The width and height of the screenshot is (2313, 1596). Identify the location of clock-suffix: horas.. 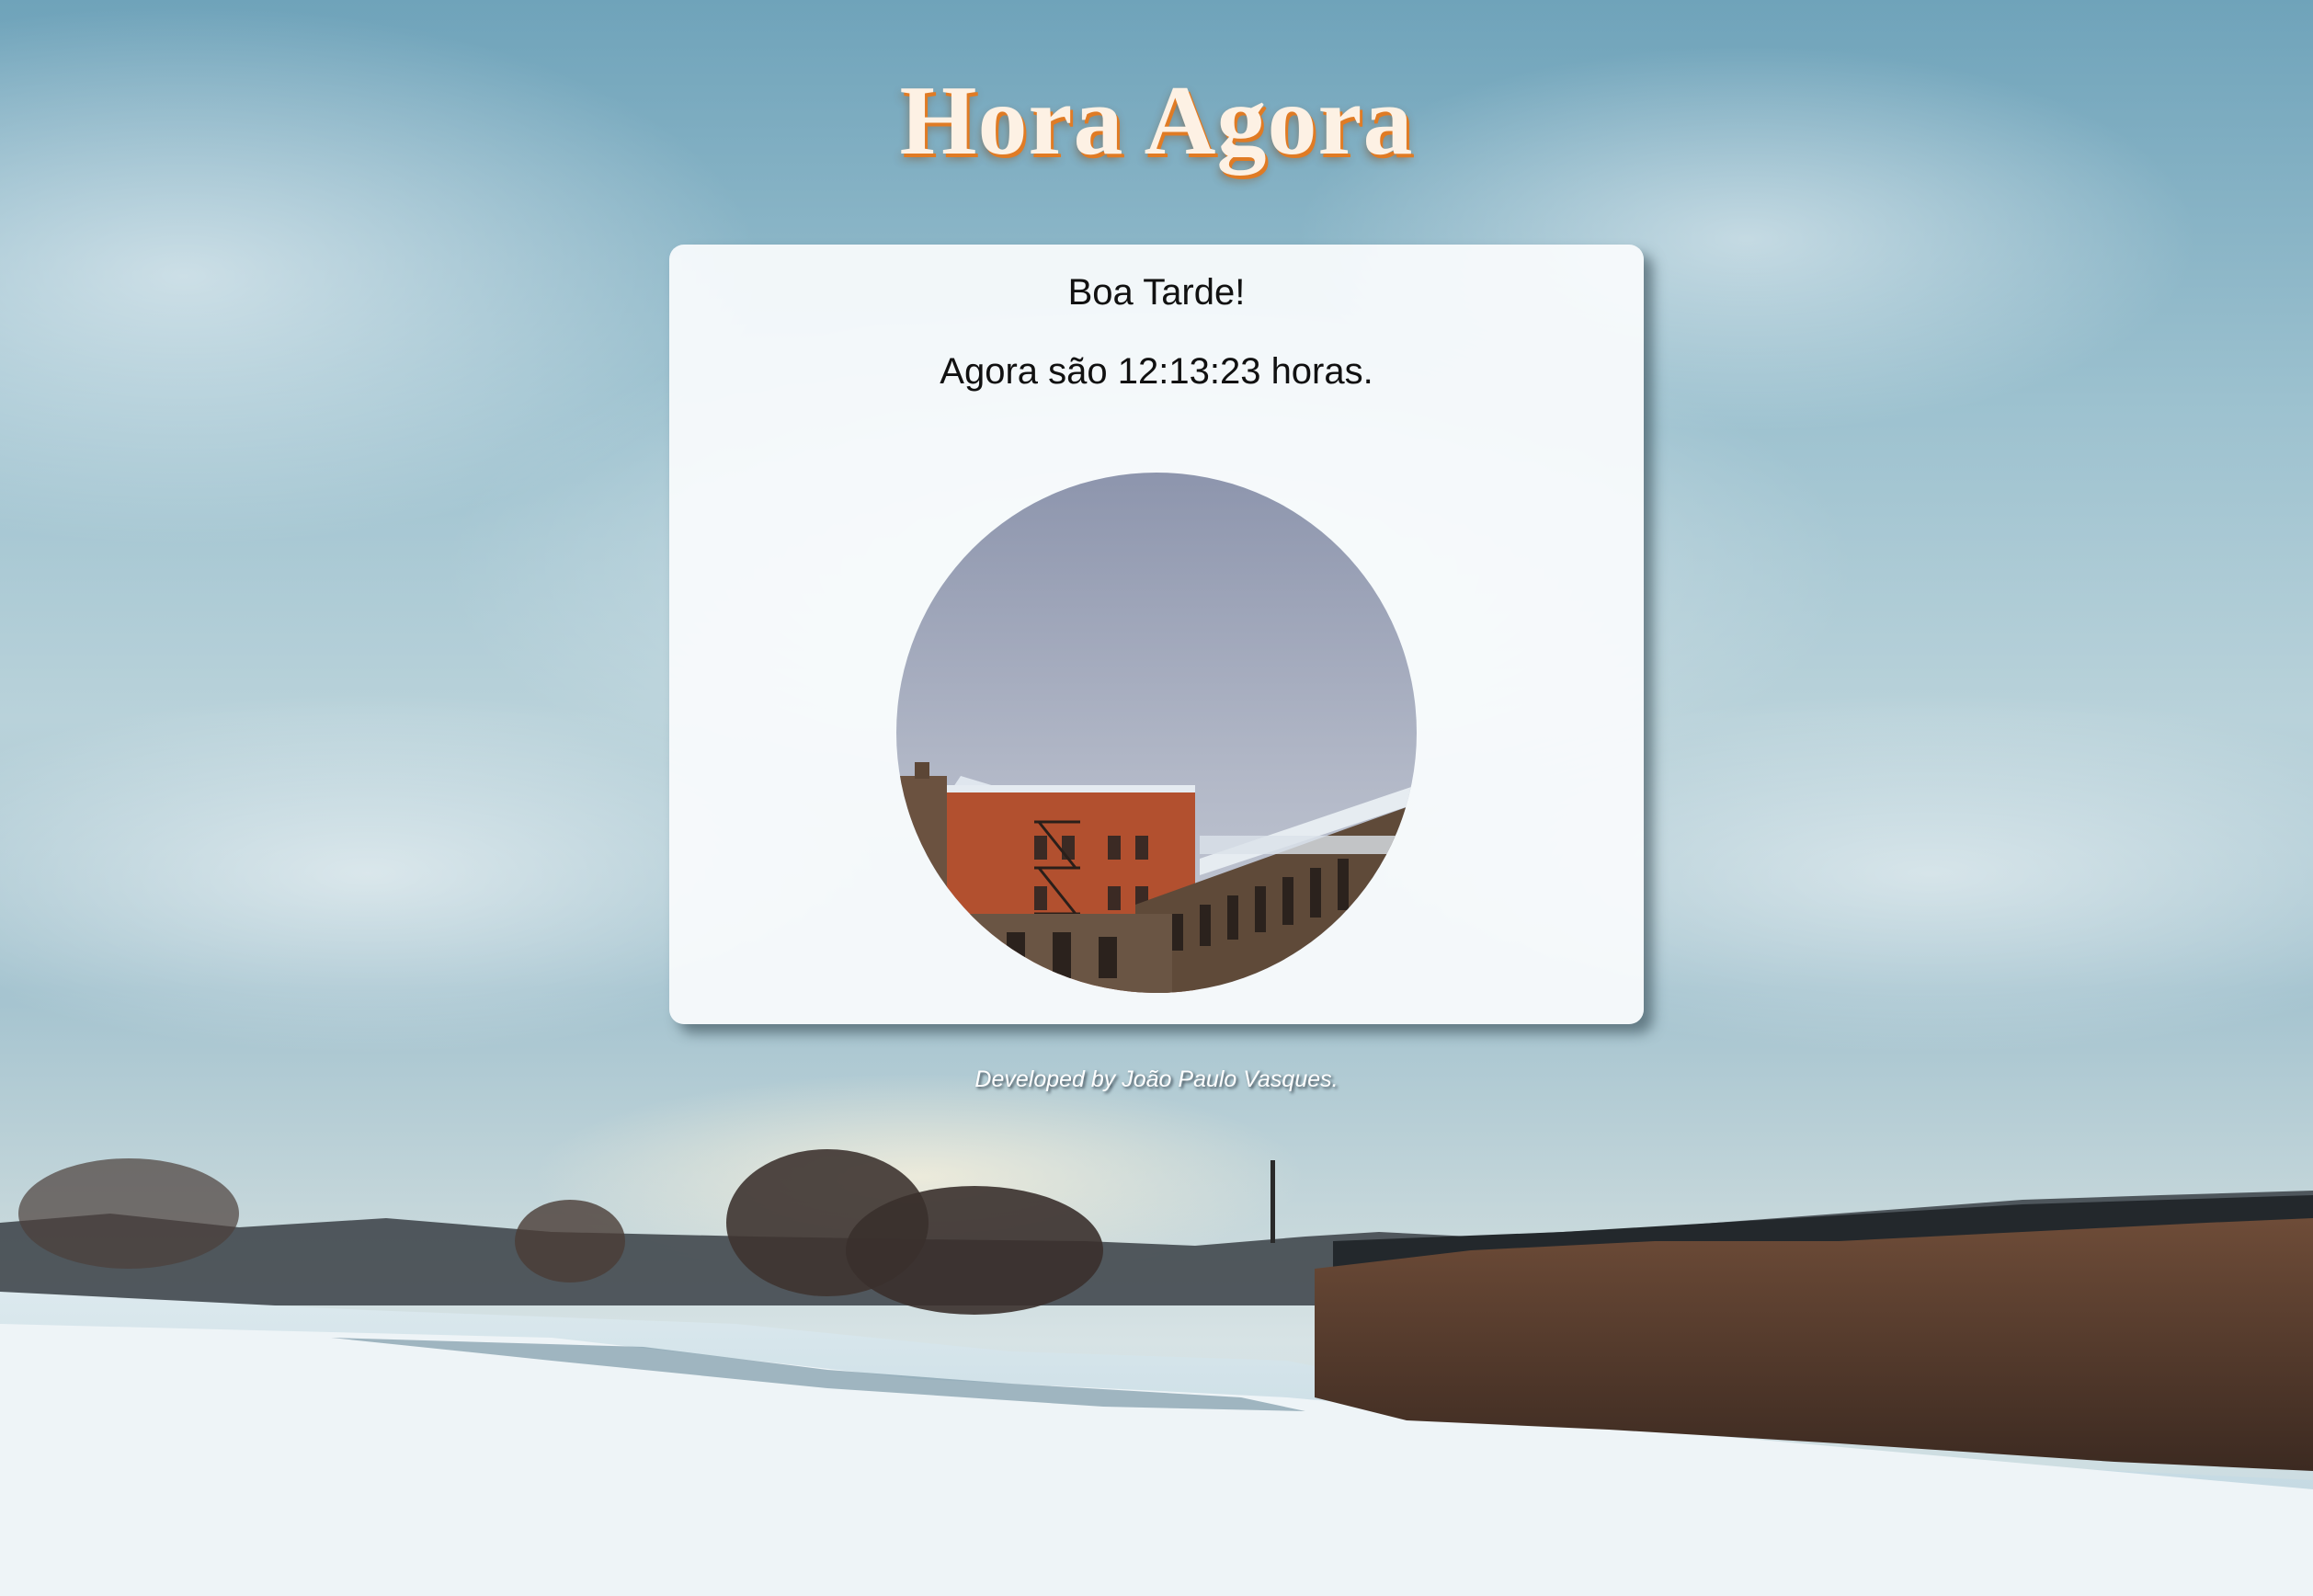
(1321, 371).